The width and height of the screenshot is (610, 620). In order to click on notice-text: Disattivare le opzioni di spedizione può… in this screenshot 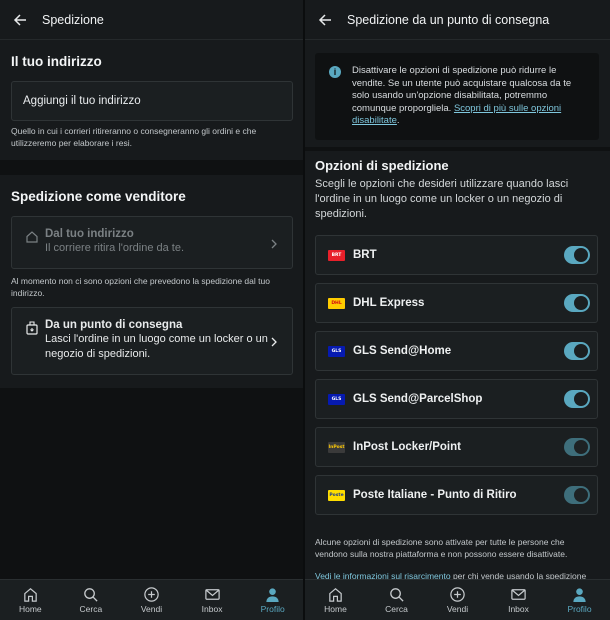, I will do `click(471, 96)`.